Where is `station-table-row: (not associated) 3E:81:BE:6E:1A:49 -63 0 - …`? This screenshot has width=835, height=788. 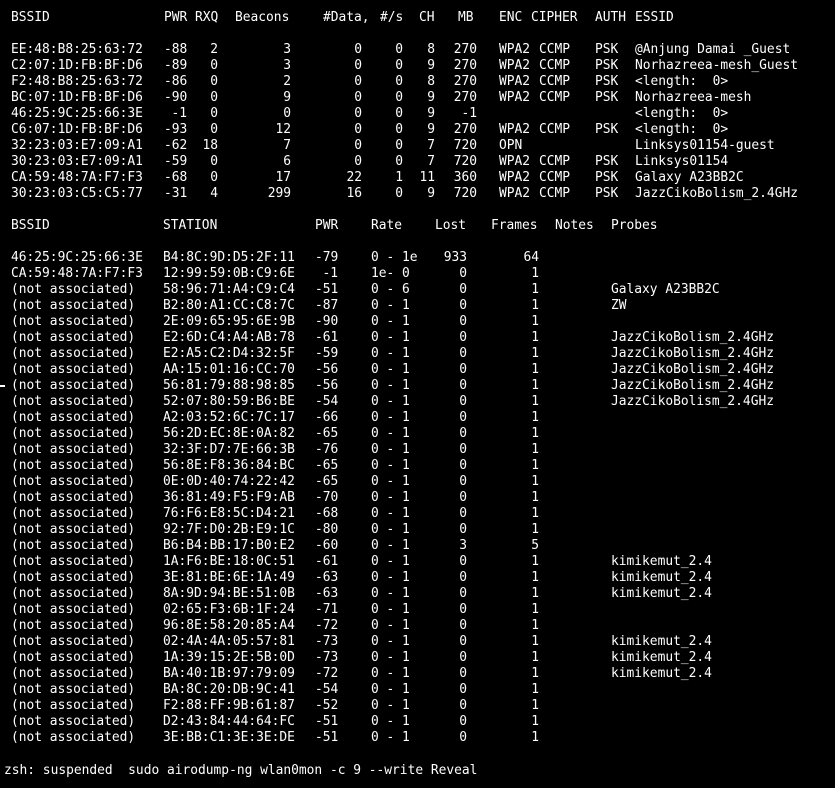
station-table-row: (not associated) 3E:81:BE:6E:1A:49 -63 0 - … is located at coordinates (417, 578).